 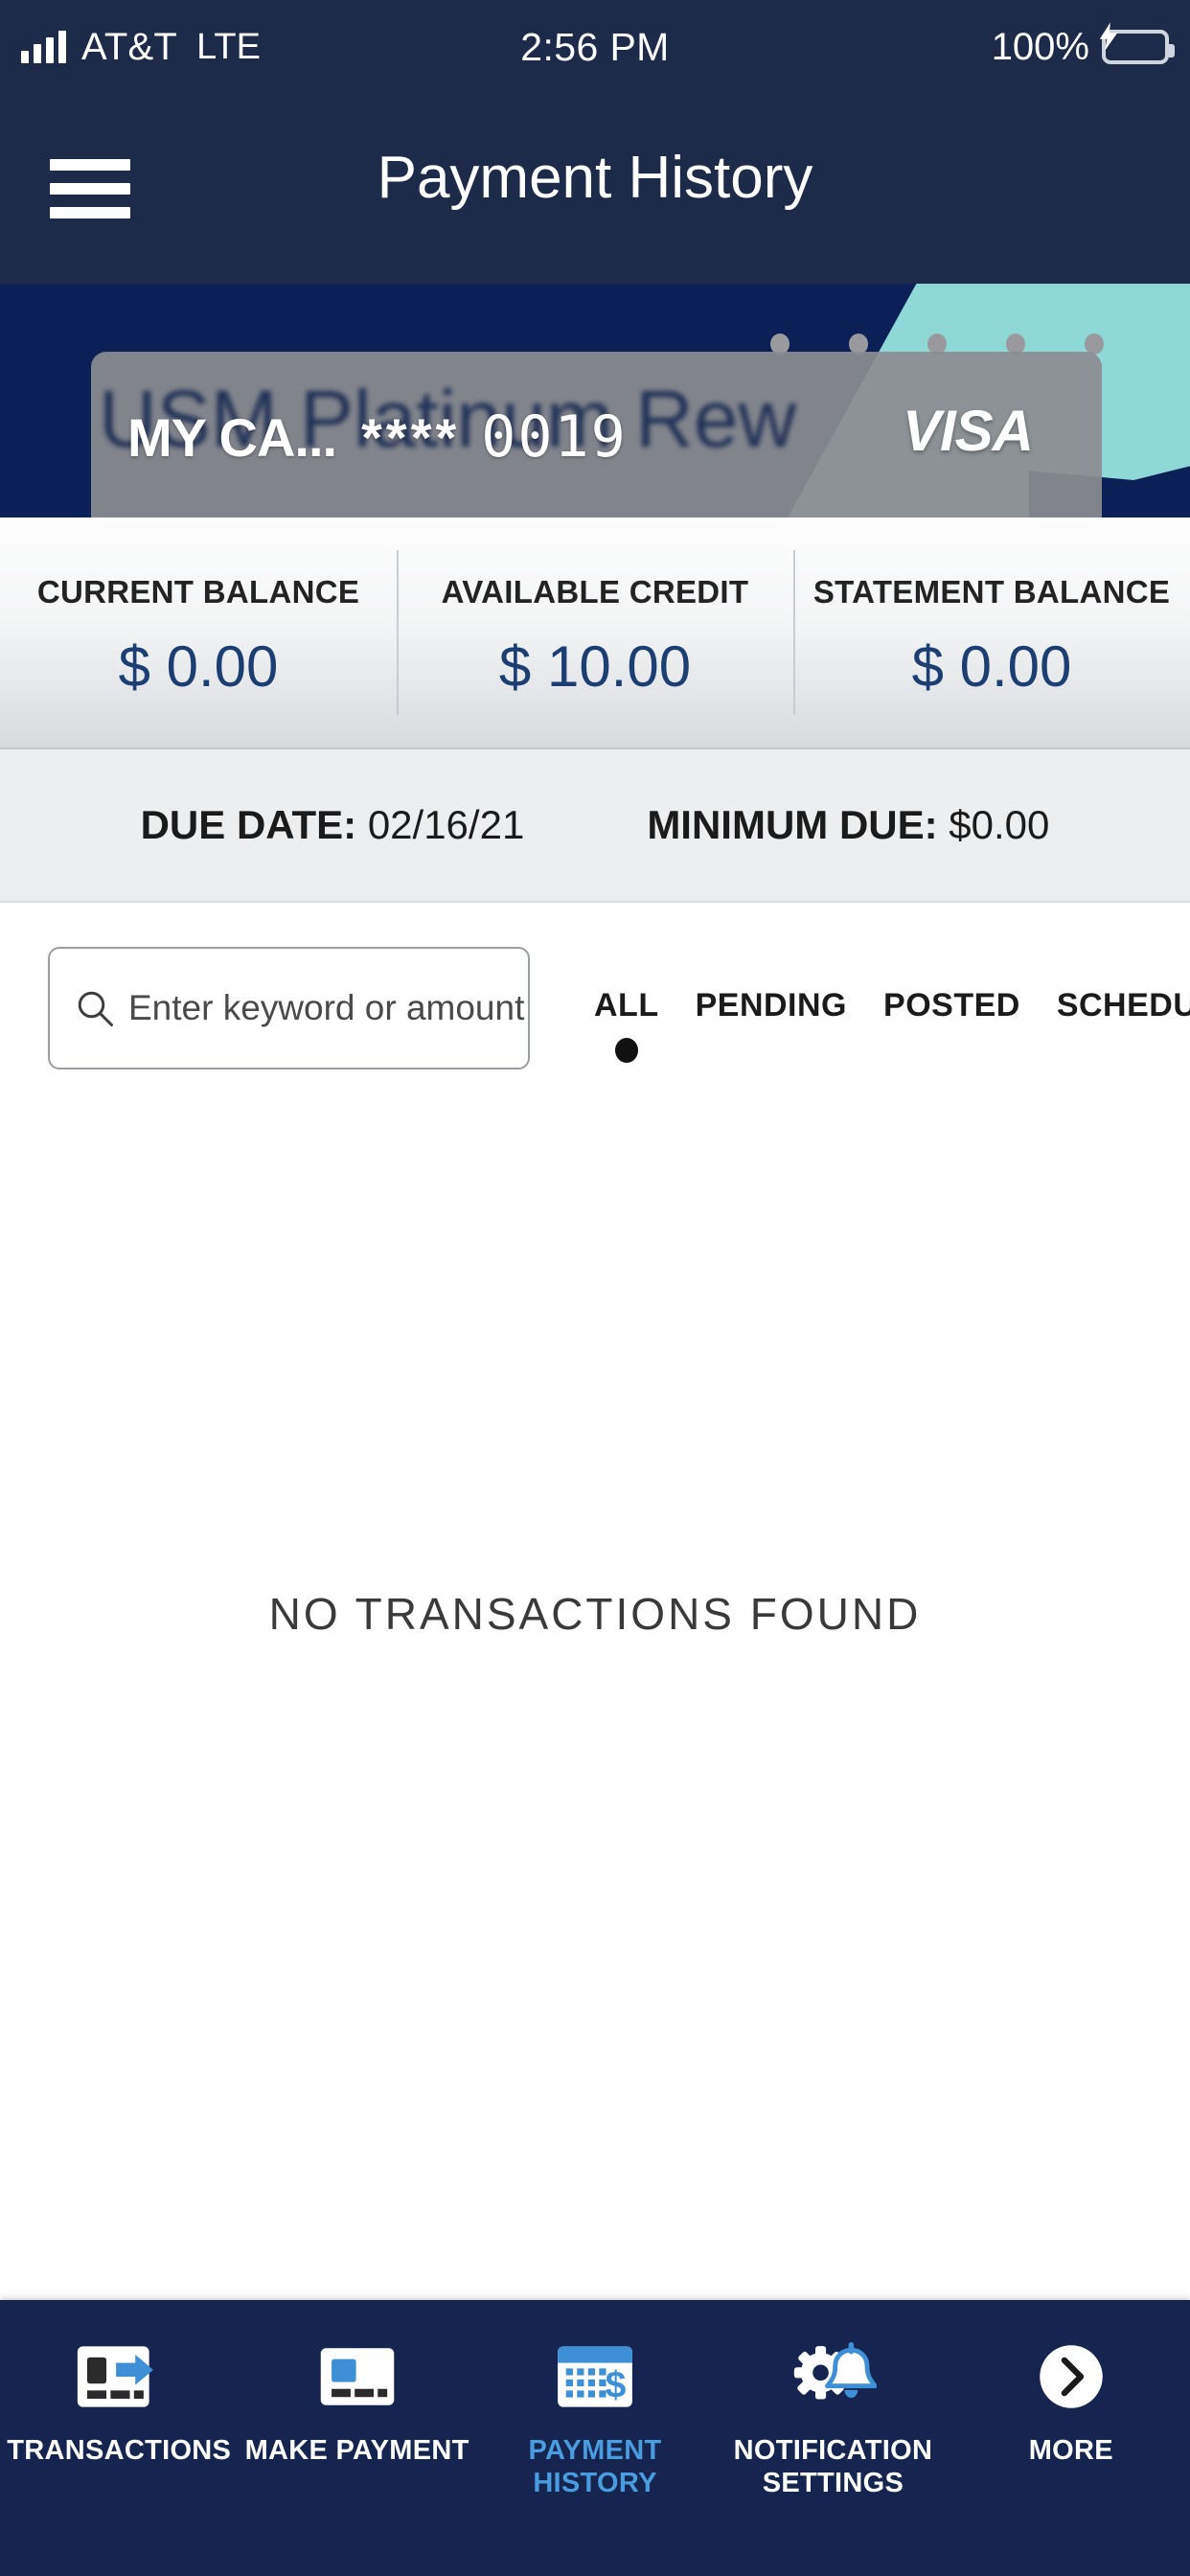 I want to click on minimum-due-value: $0.00, so click(x=1000, y=824).